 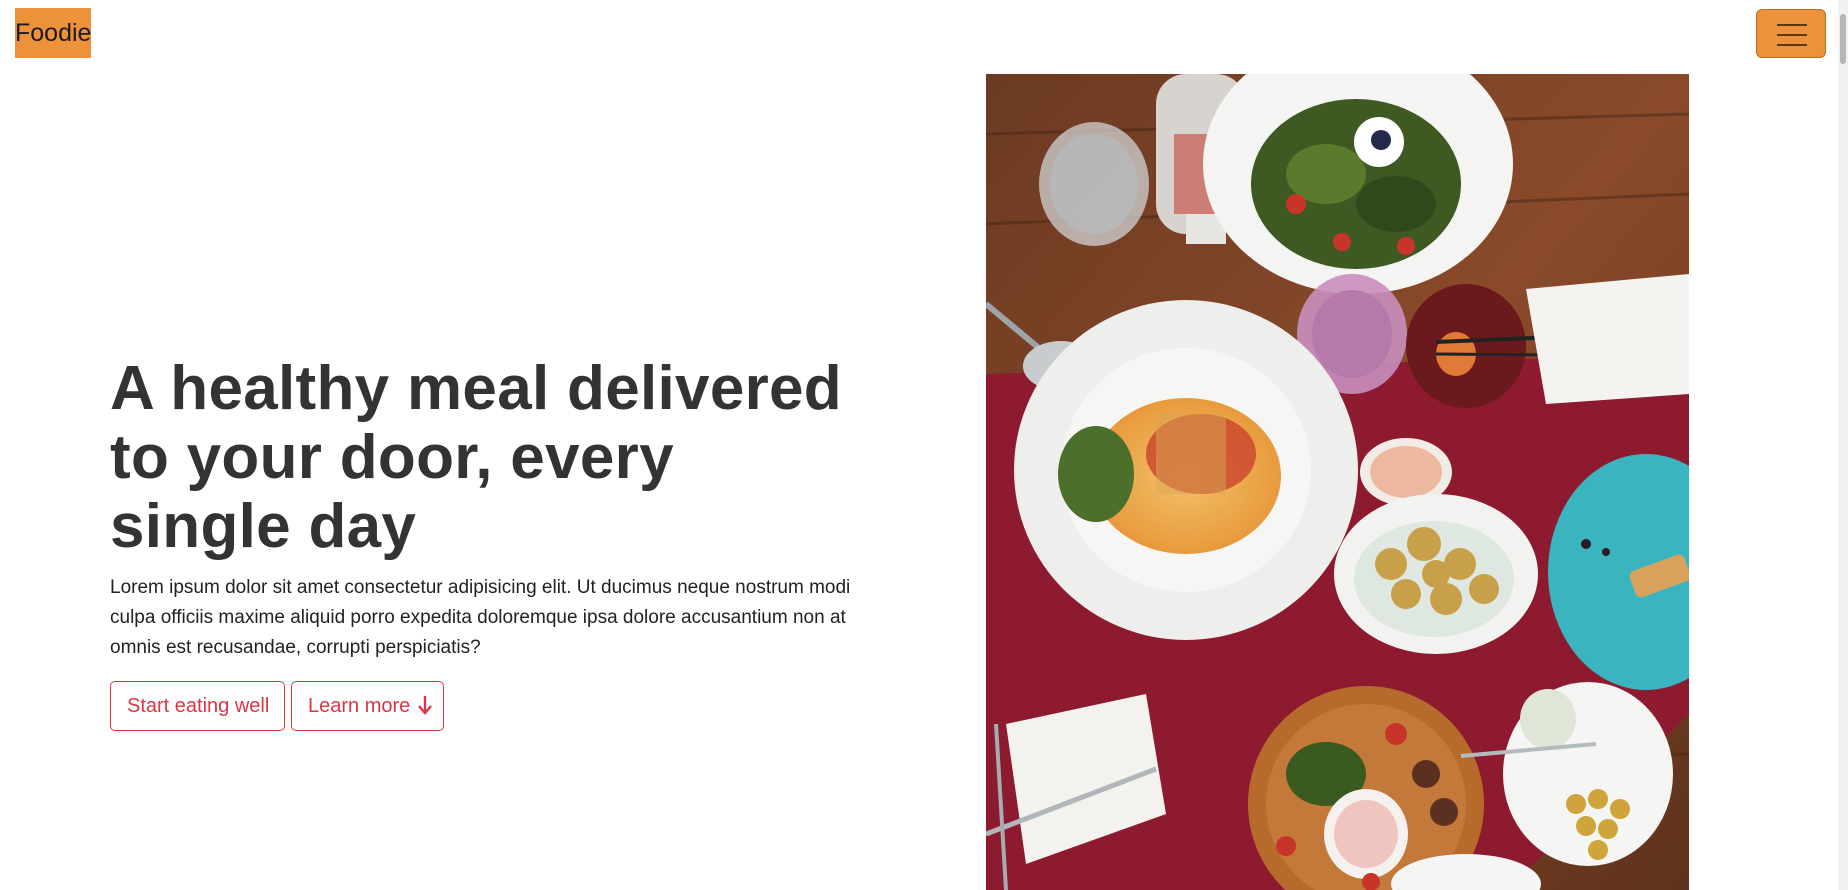 I want to click on brand-logo: Foodie, so click(x=53, y=33).